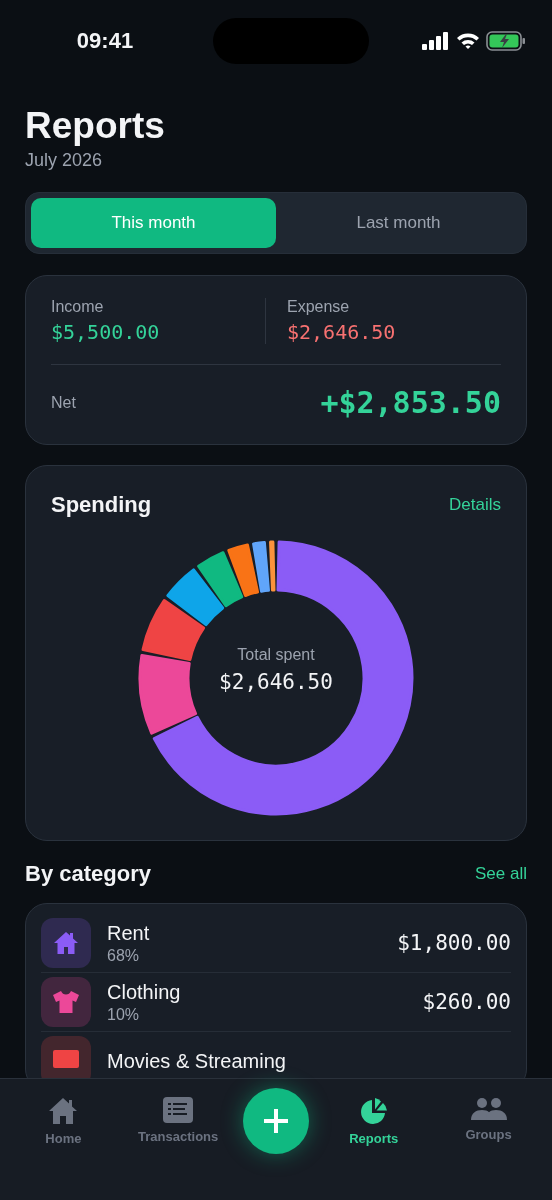  Describe the element at coordinates (101, 505) in the screenshot. I see `card-title: Spending` at that location.